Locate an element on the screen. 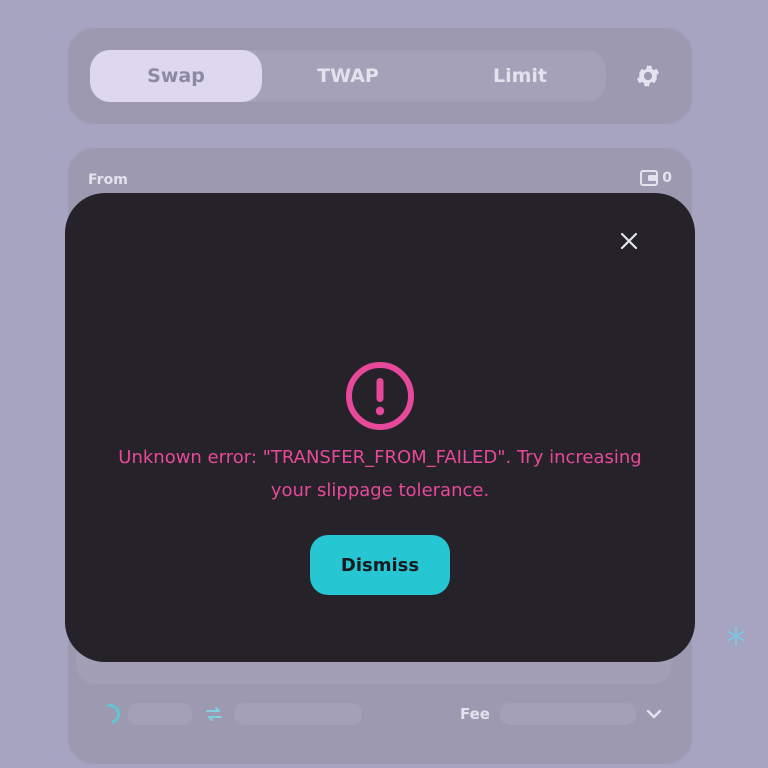  mode-tabs: Swap TWAP Limit is located at coordinates (348, 76).